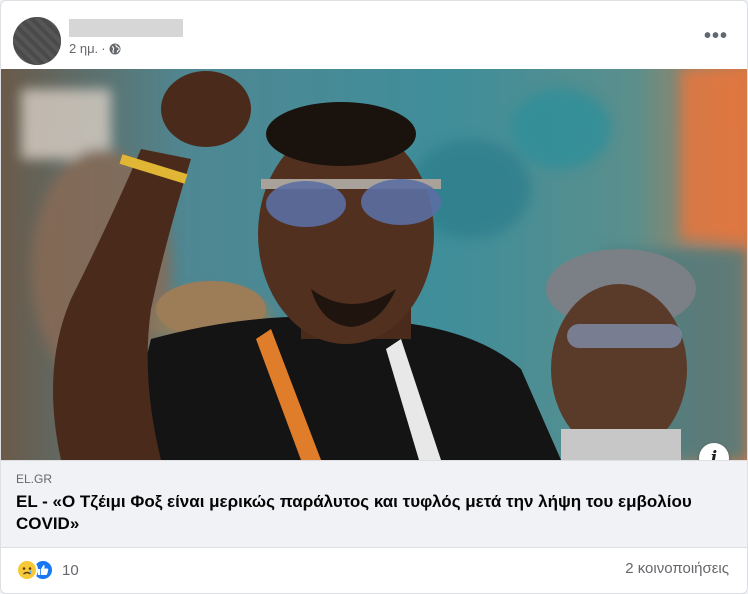 This screenshot has width=748, height=594. I want to click on reaction-count: 10, so click(70, 570).